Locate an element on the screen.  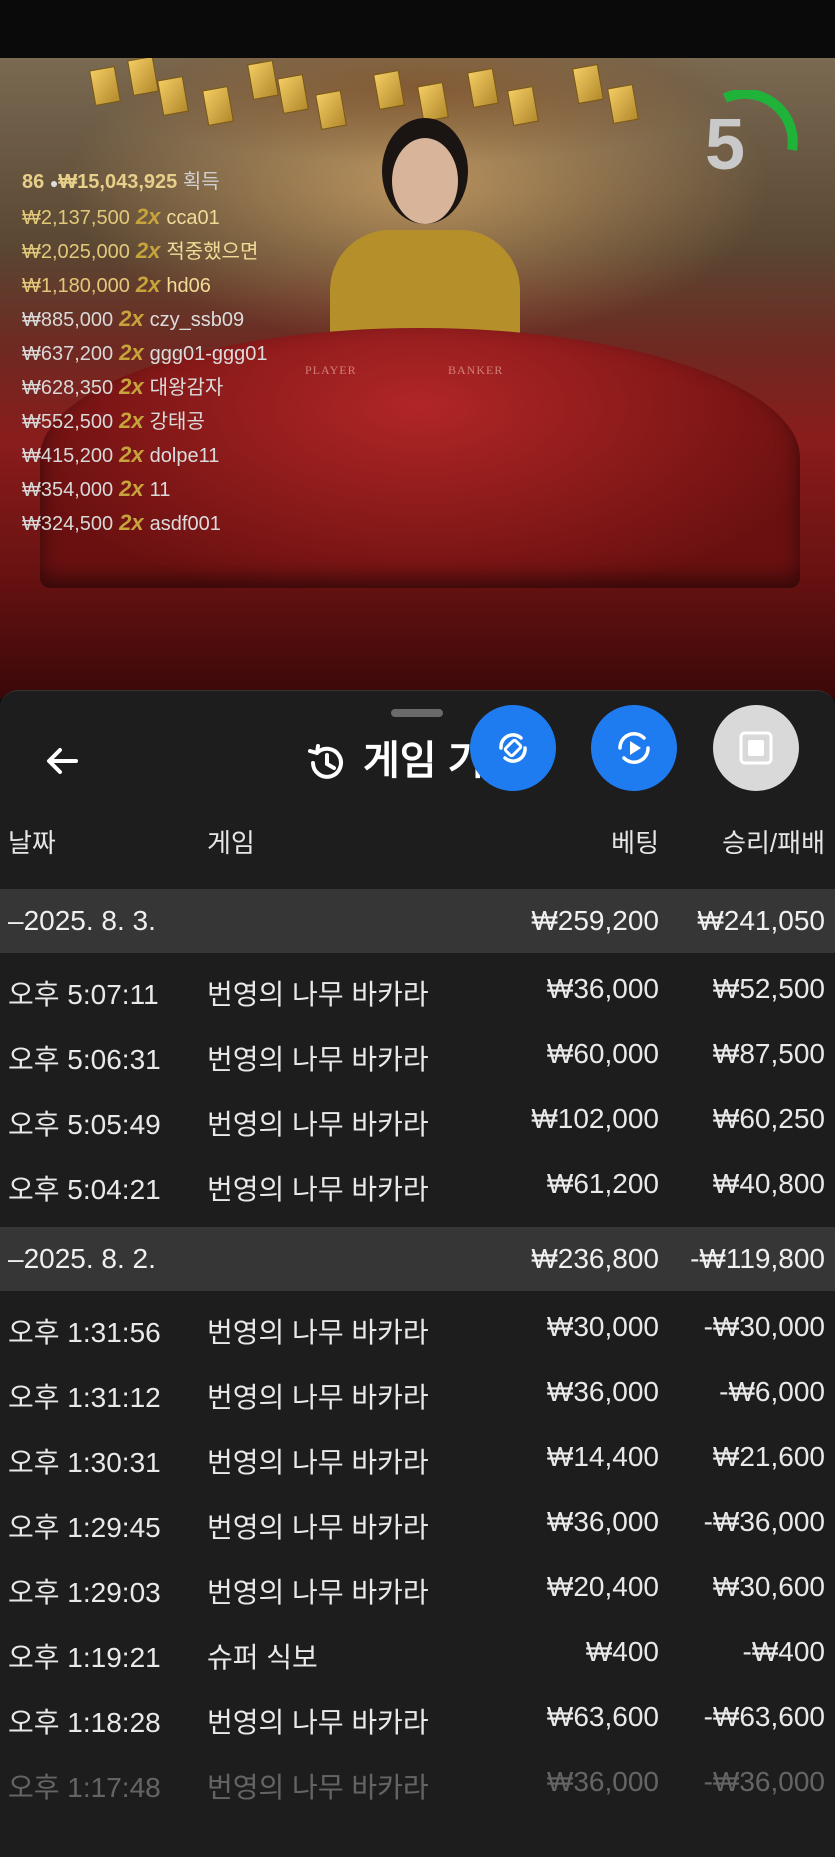
winner-amount: ₩628,350 is located at coordinates (68, 388).